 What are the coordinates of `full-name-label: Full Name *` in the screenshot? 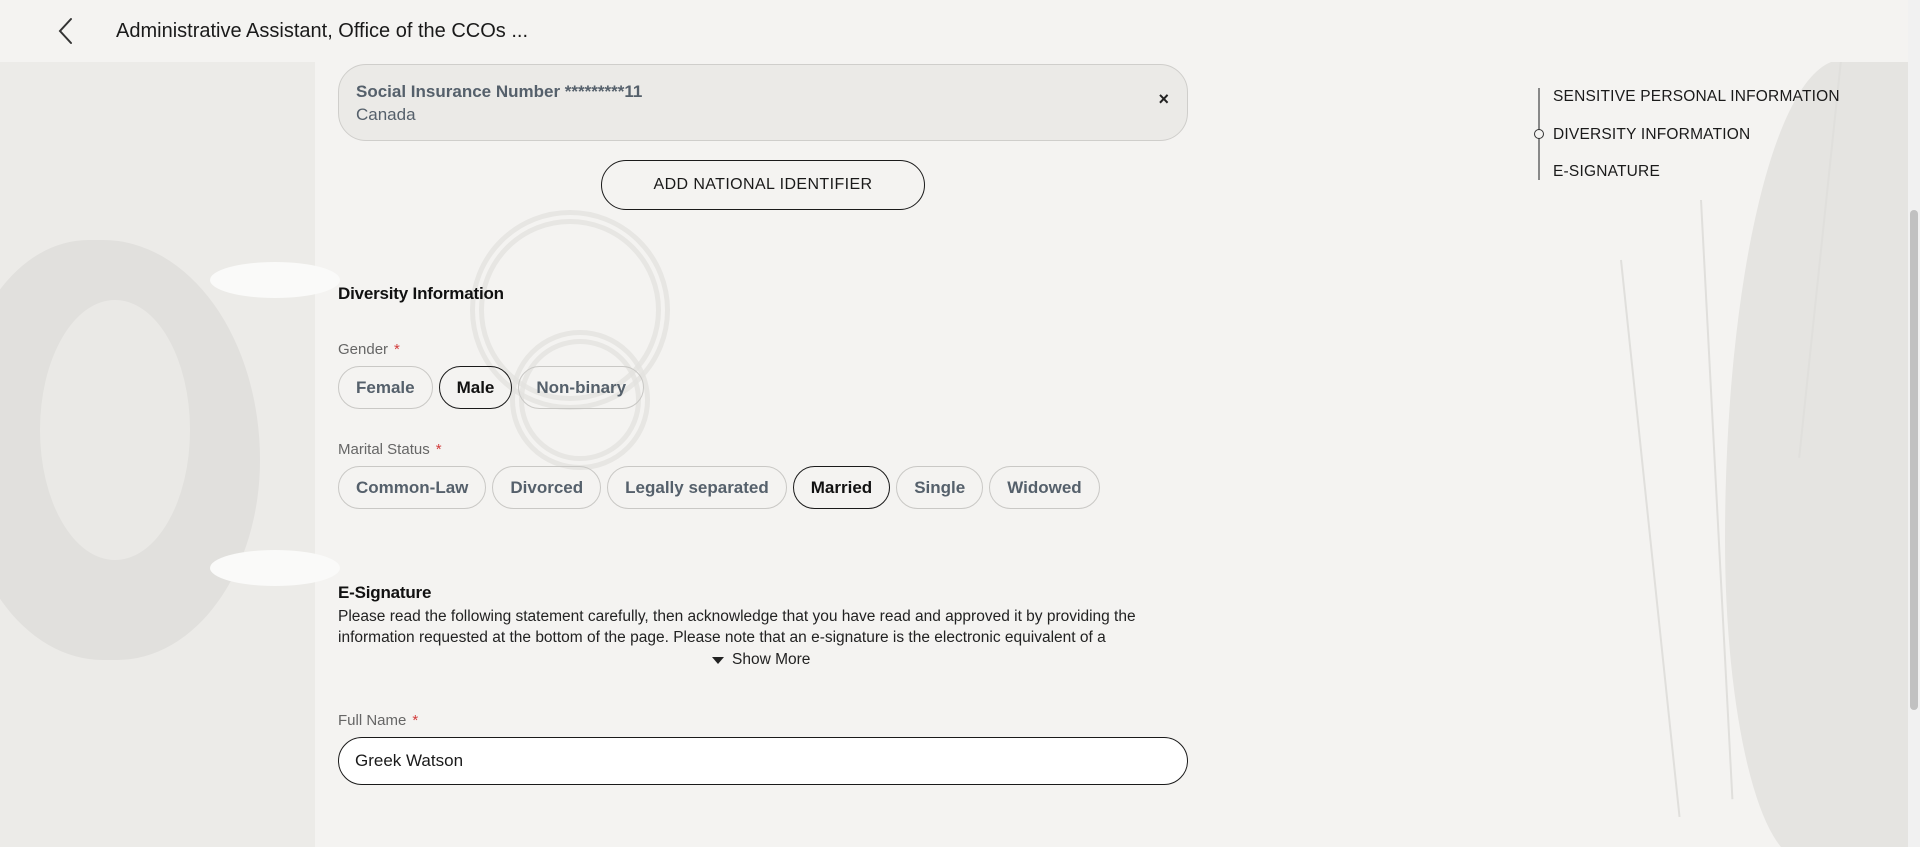 It's located at (378, 720).